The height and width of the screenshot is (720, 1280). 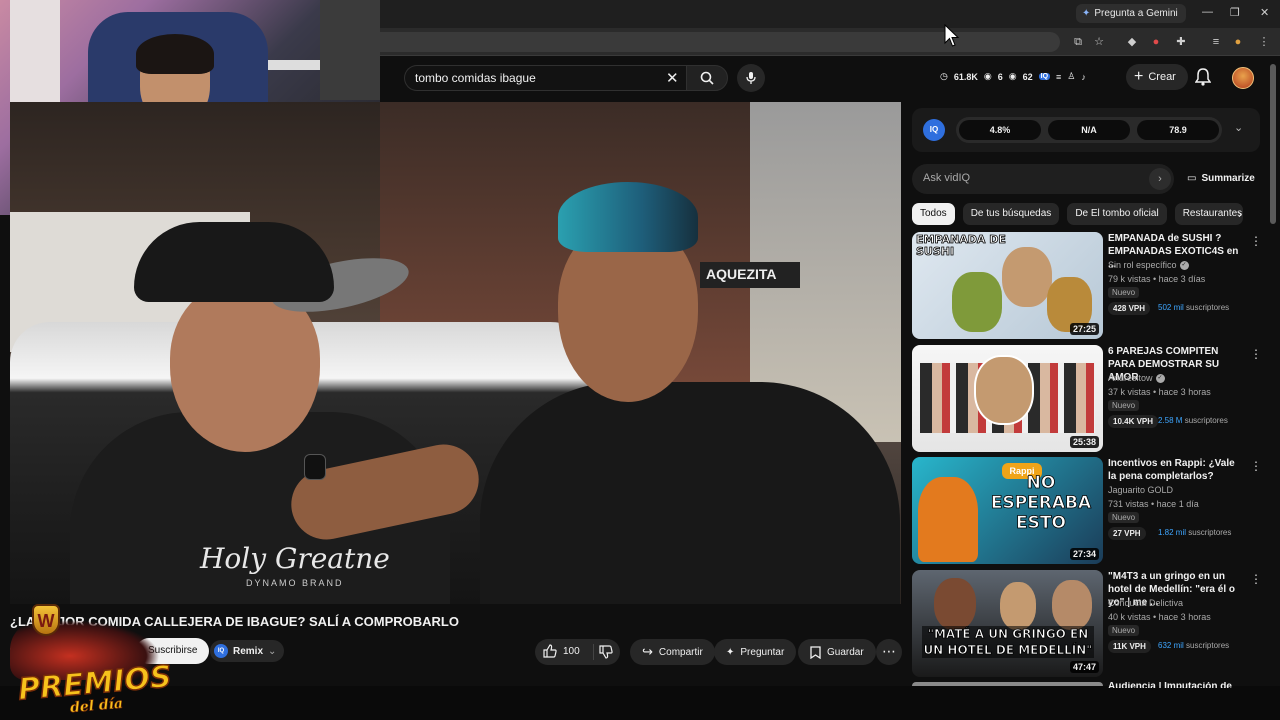 I want to click on ask-button: ✦ Preguntar, so click(x=755, y=652).